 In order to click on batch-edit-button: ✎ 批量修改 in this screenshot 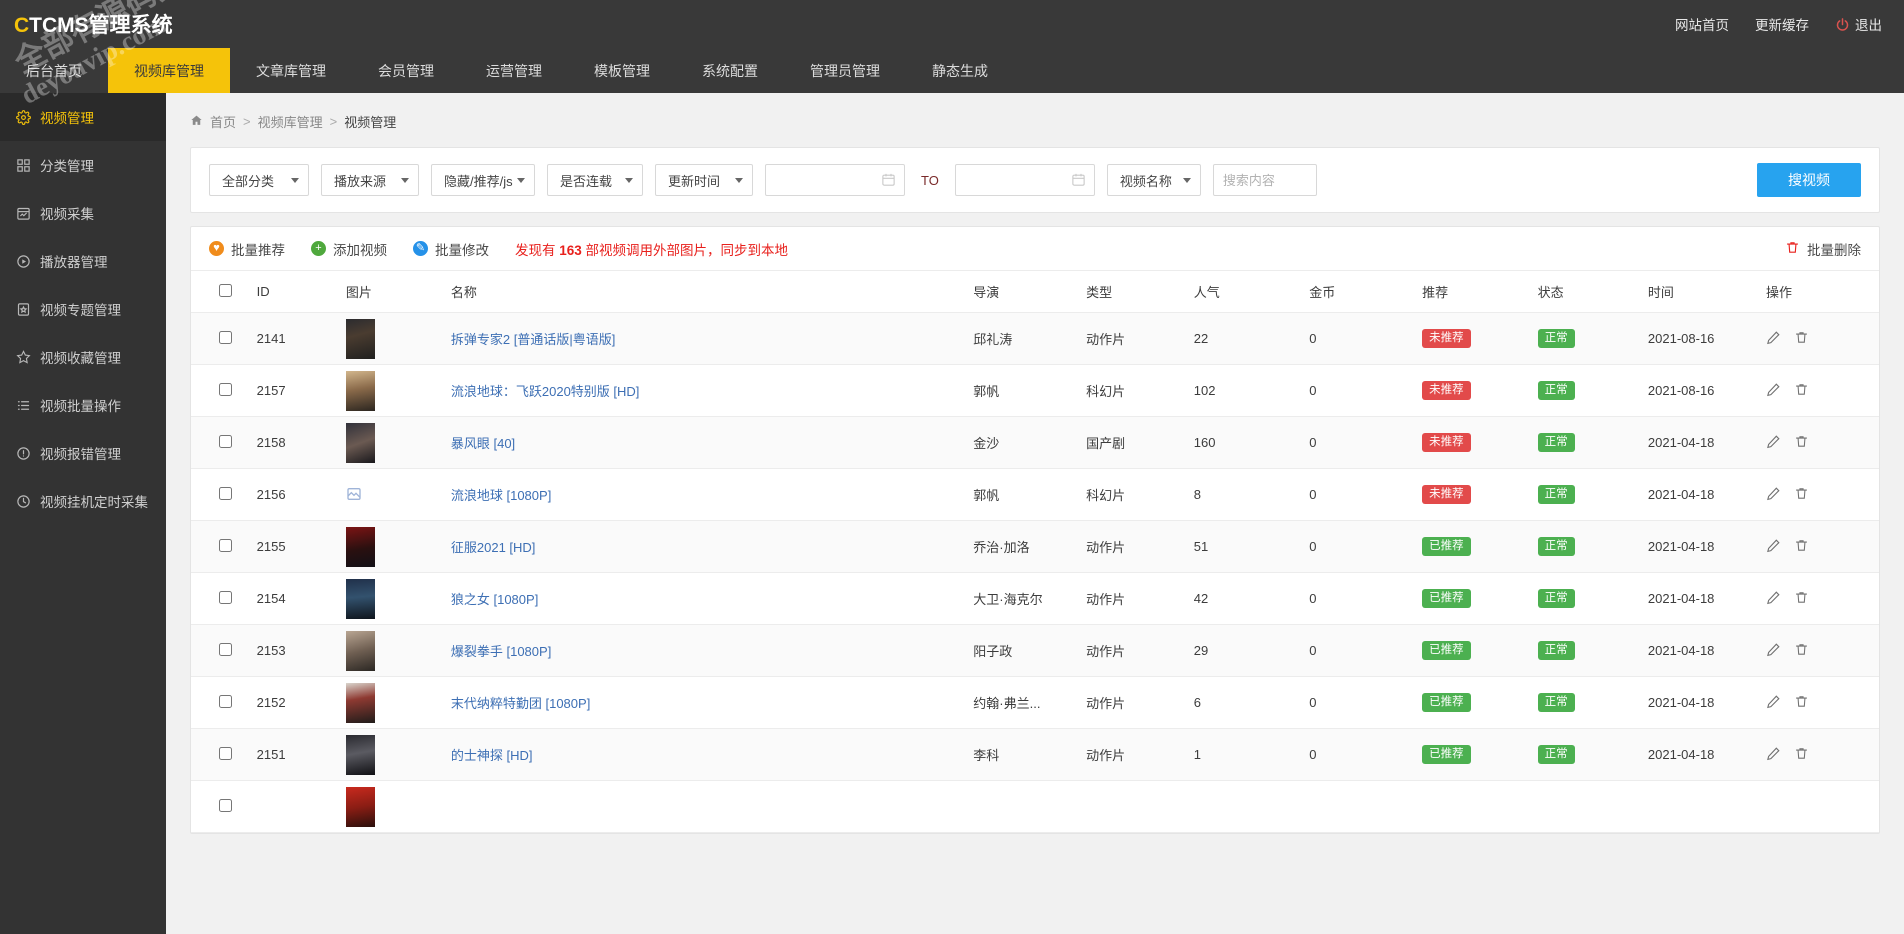, I will do `click(451, 249)`.